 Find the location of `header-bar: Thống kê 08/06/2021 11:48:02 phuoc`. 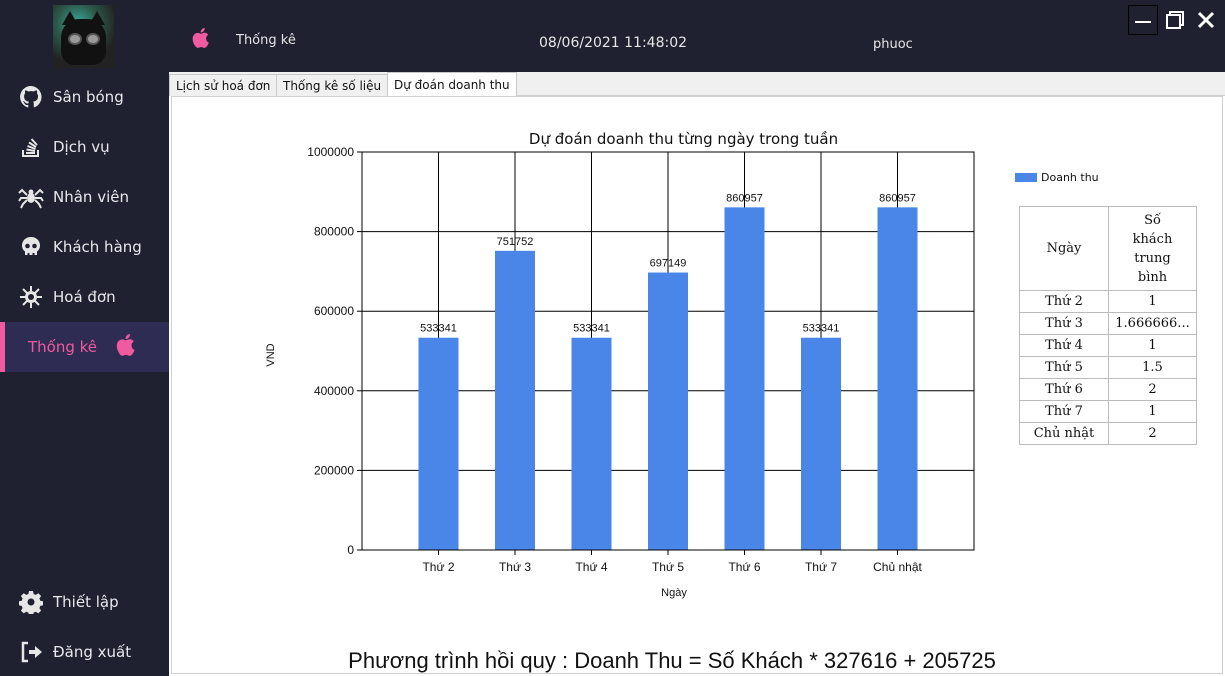

header-bar: Thống kê 08/06/2021 11:48:02 phuoc is located at coordinates (697, 36).